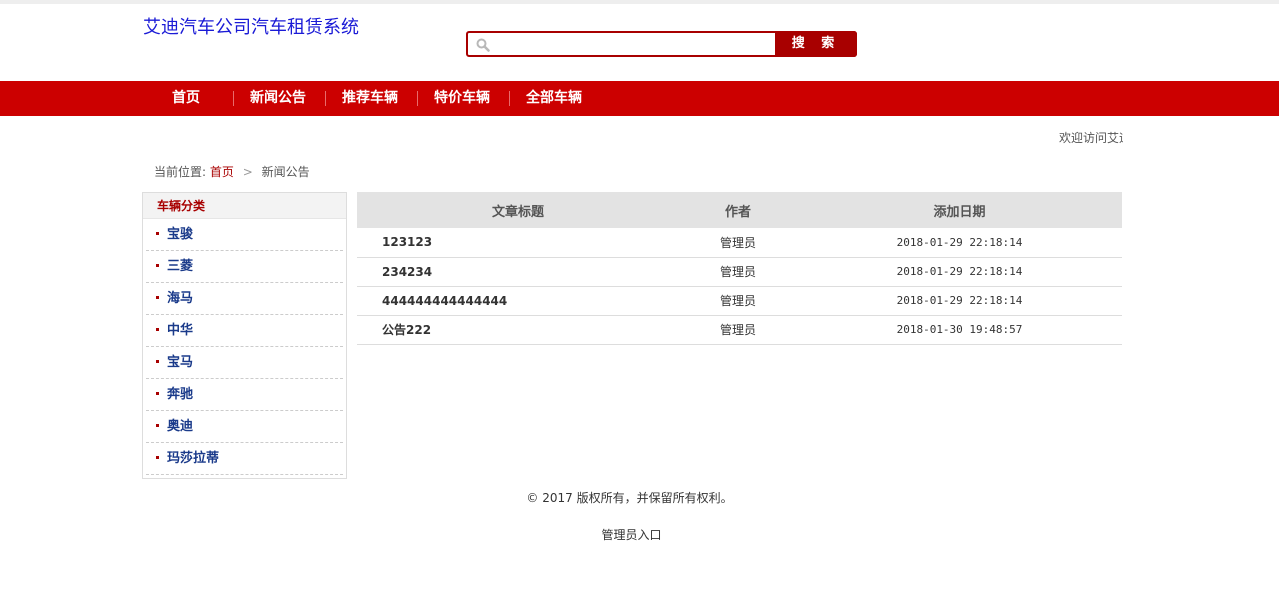 Image resolution: width=1279 pixels, height=616 pixels. What do you see at coordinates (244, 206) in the screenshot?
I see `sidebar-heading: 车辆分类` at bounding box center [244, 206].